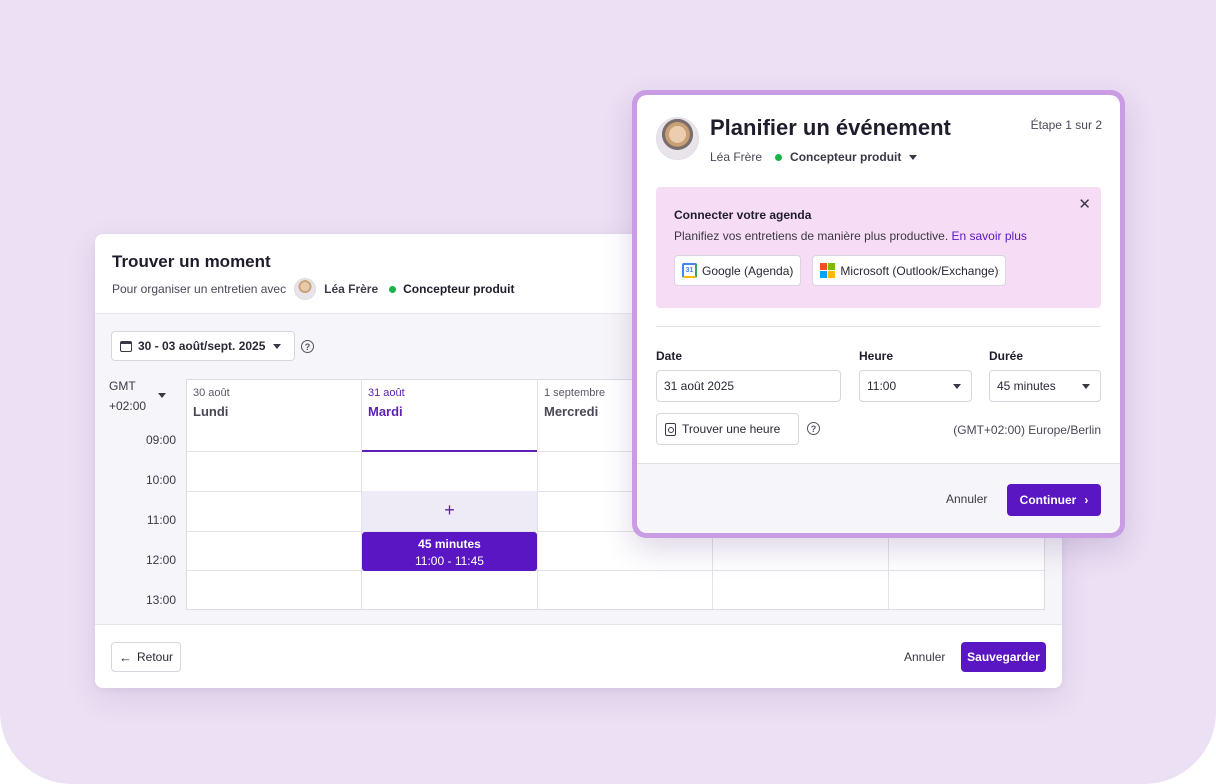 The width and height of the screenshot is (1216, 784). I want to click on role-select: Concepteur produit, so click(845, 157).